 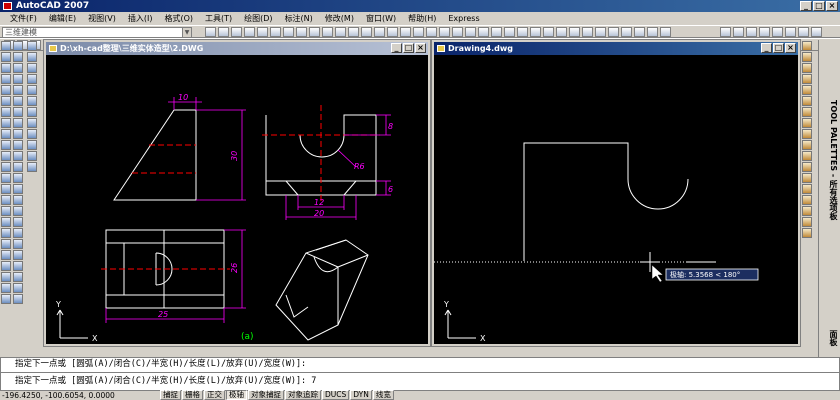 I want to click on otrack-toggle: 对象追踪, so click(x=303, y=395).